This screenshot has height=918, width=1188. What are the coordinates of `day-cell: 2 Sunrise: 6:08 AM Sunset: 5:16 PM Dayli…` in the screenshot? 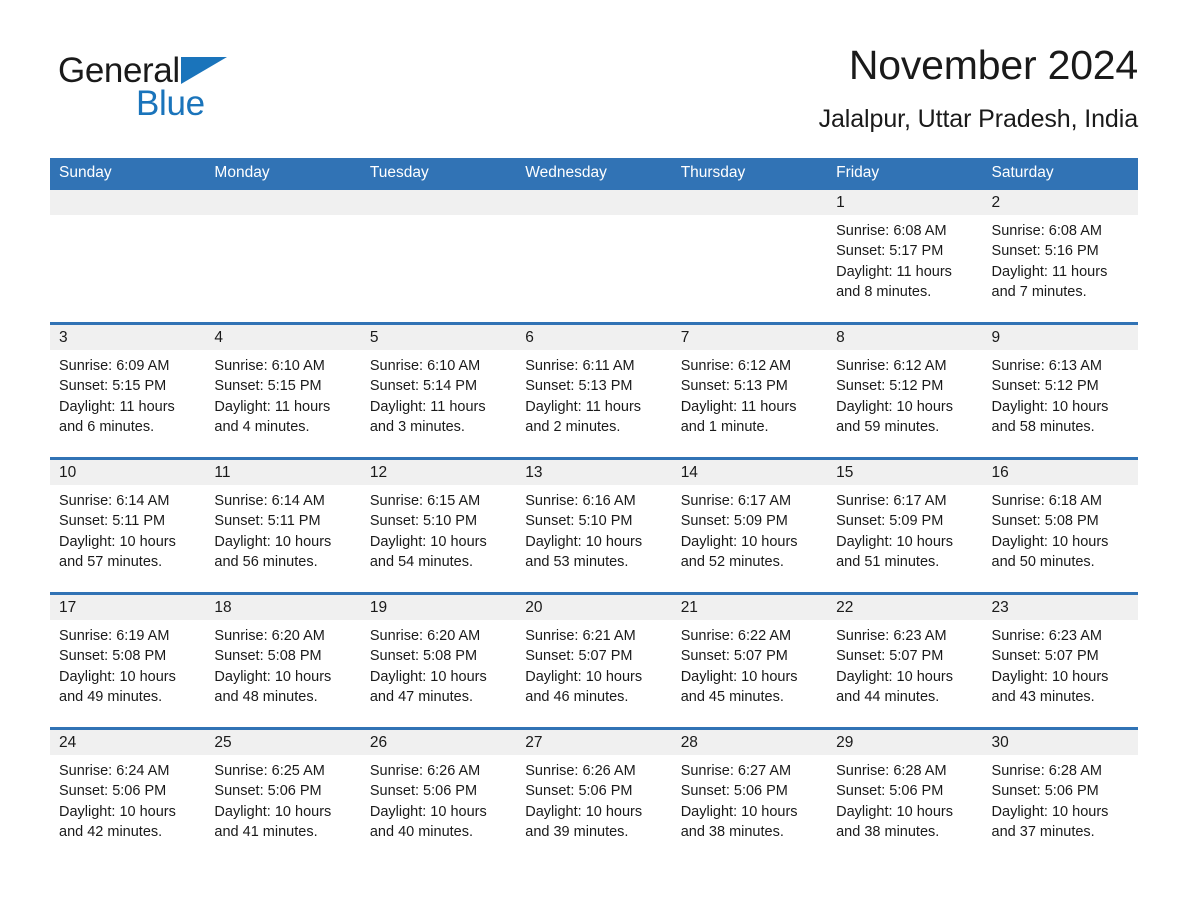 It's located at (1060, 256).